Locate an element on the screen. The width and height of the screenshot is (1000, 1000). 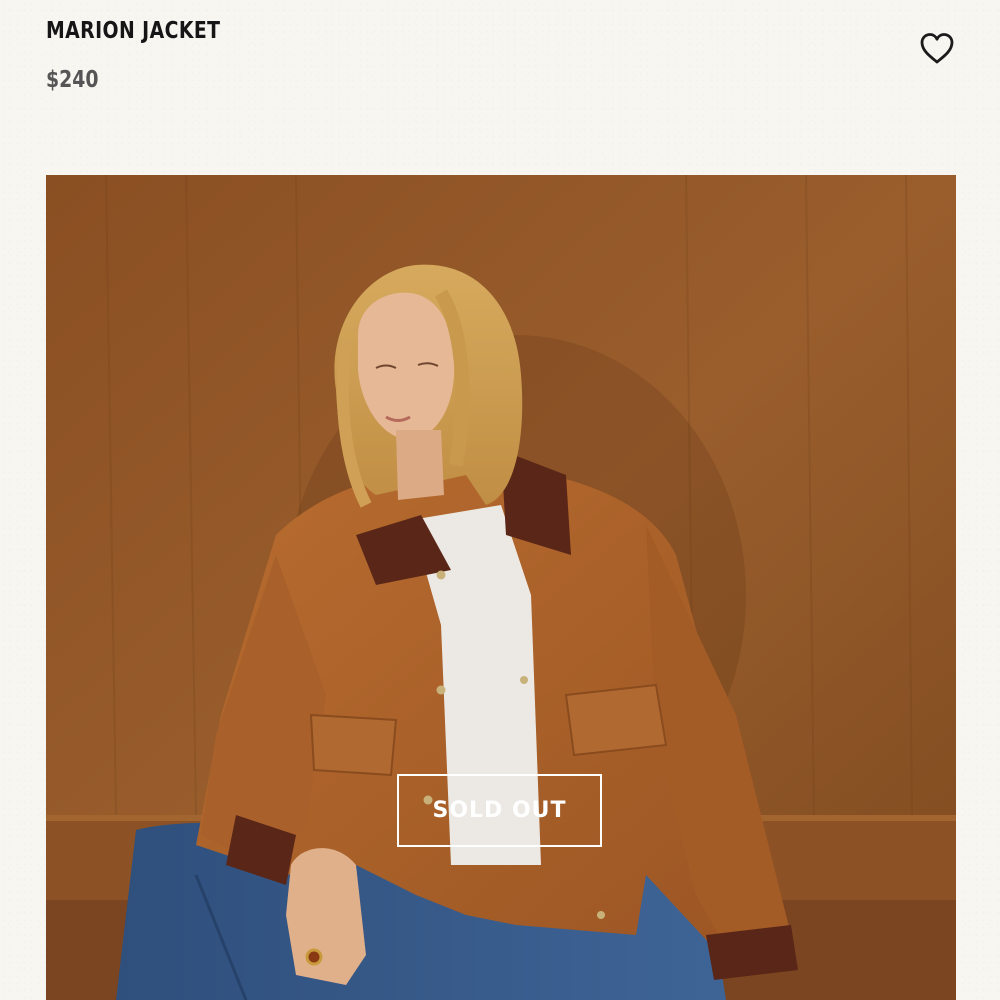
heart-outline-icon is located at coordinates (937, 48).